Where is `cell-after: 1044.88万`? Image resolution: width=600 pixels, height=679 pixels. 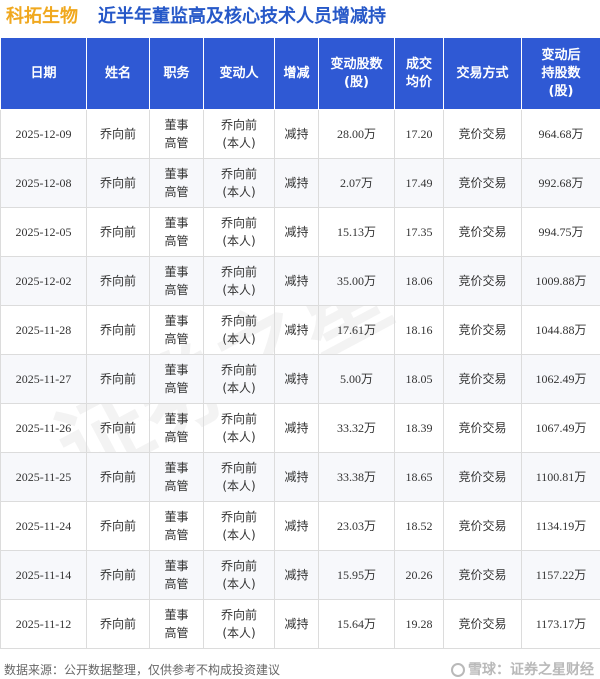 cell-after: 1044.88万 is located at coordinates (560, 330).